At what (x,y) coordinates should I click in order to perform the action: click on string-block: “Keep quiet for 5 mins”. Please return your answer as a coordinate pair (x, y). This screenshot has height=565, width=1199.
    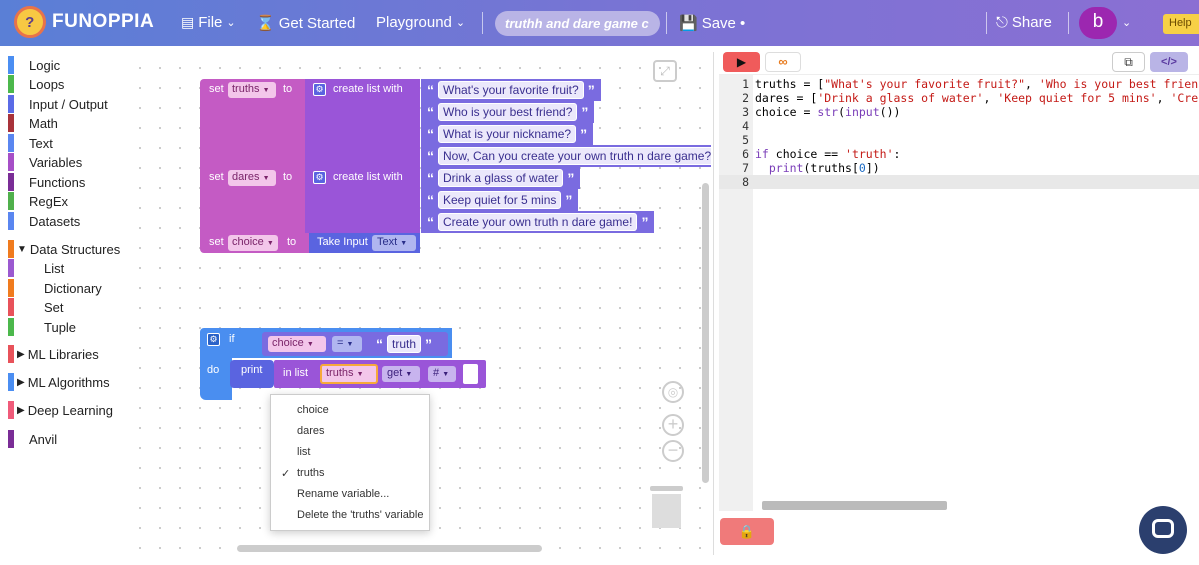
    Looking at the image, I should click on (500, 200).